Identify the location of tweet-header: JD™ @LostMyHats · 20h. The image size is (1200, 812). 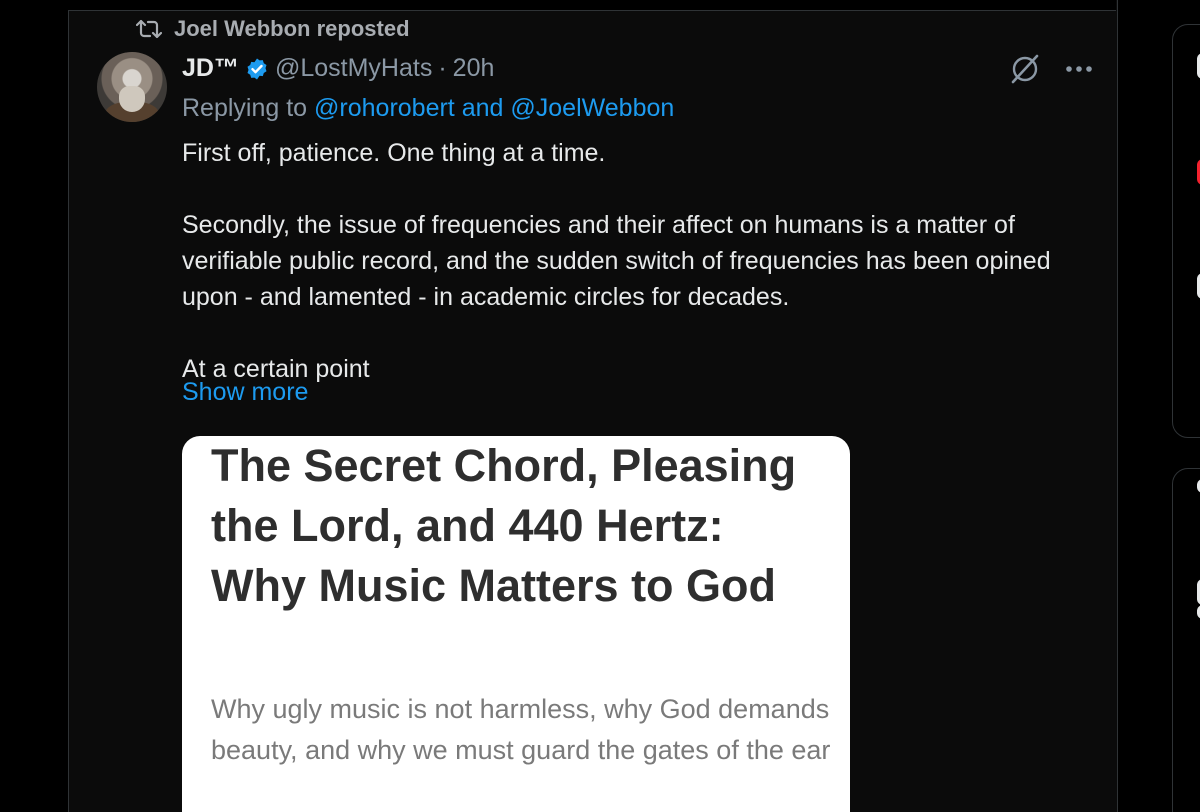
(338, 68).